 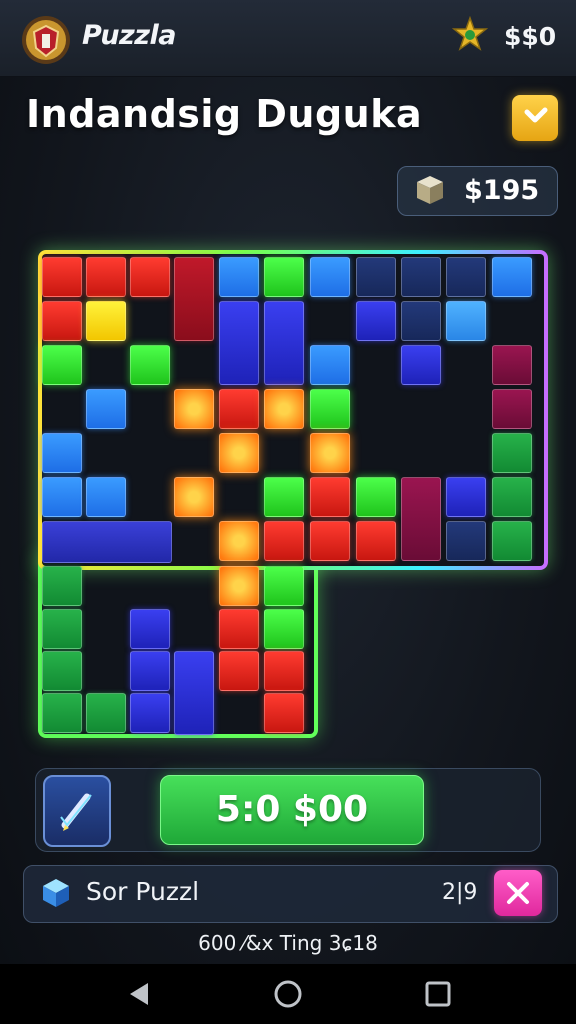 I want to click on page-title: Indandsig Duguka, so click(x=224, y=114).